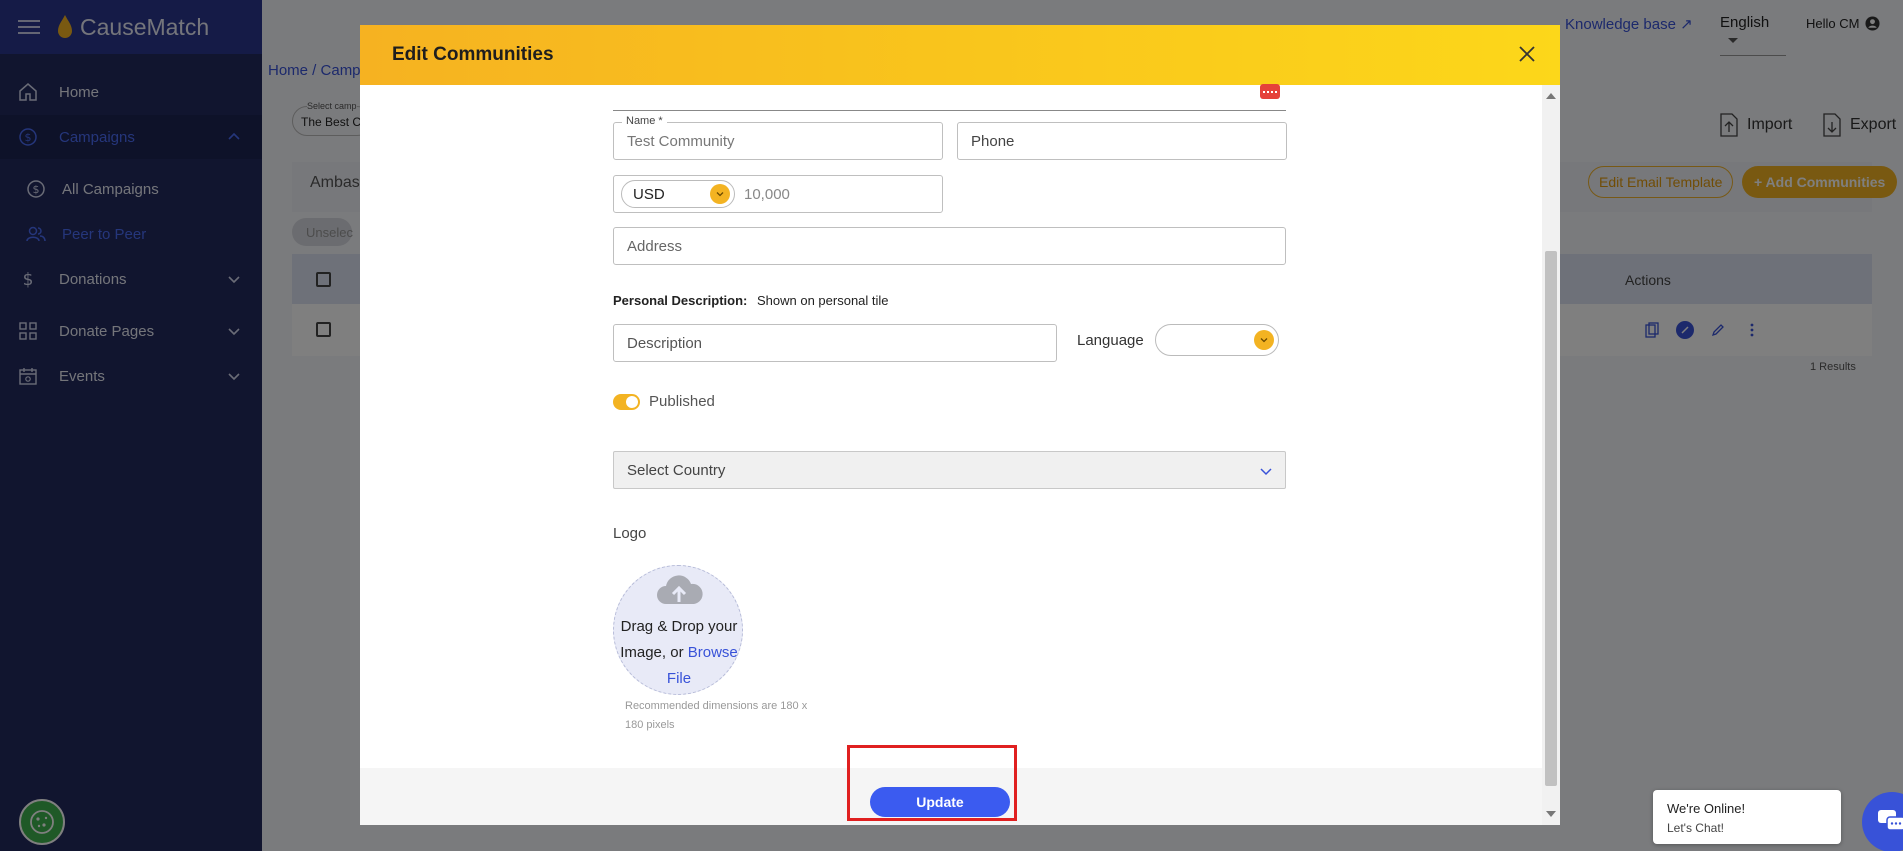 This screenshot has height=851, width=1903. What do you see at coordinates (676, 470) in the screenshot?
I see `country-placeholder: Select Country` at bounding box center [676, 470].